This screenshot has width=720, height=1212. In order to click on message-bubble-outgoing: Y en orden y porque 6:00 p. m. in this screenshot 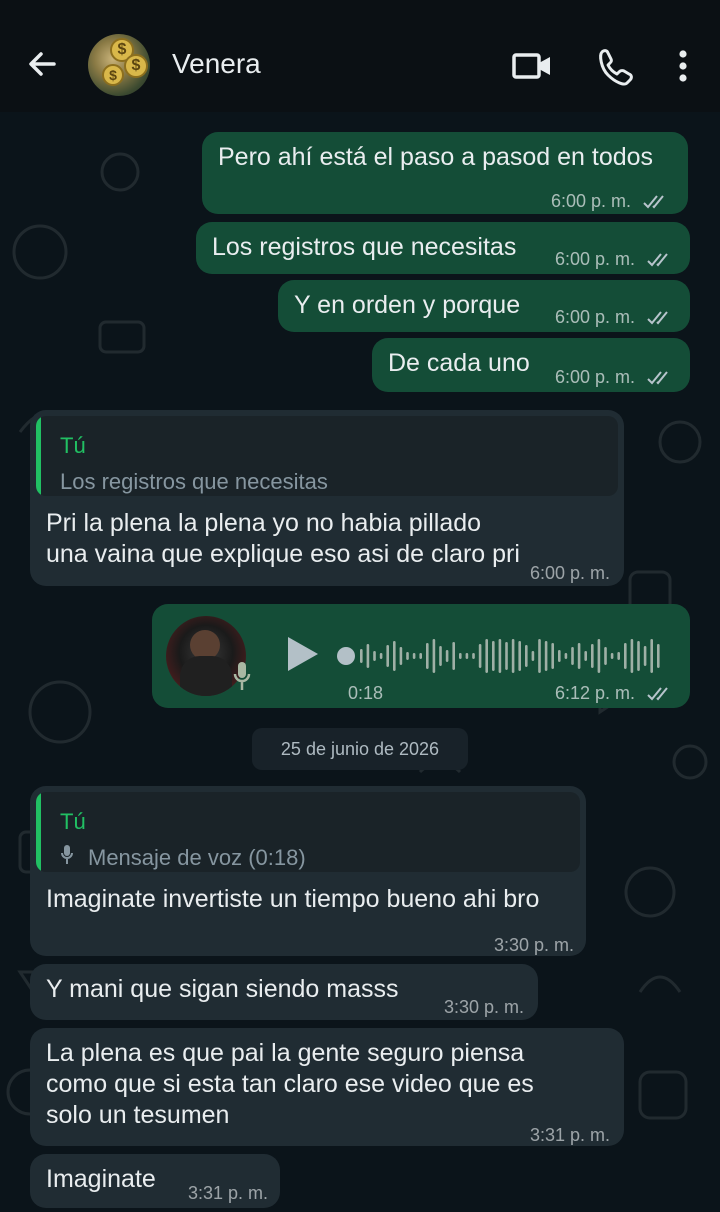, I will do `click(484, 306)`.